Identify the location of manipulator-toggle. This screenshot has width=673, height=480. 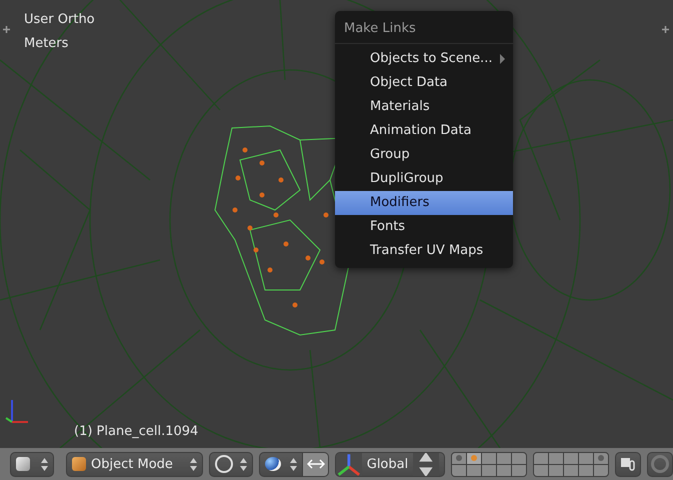
(316, 464).